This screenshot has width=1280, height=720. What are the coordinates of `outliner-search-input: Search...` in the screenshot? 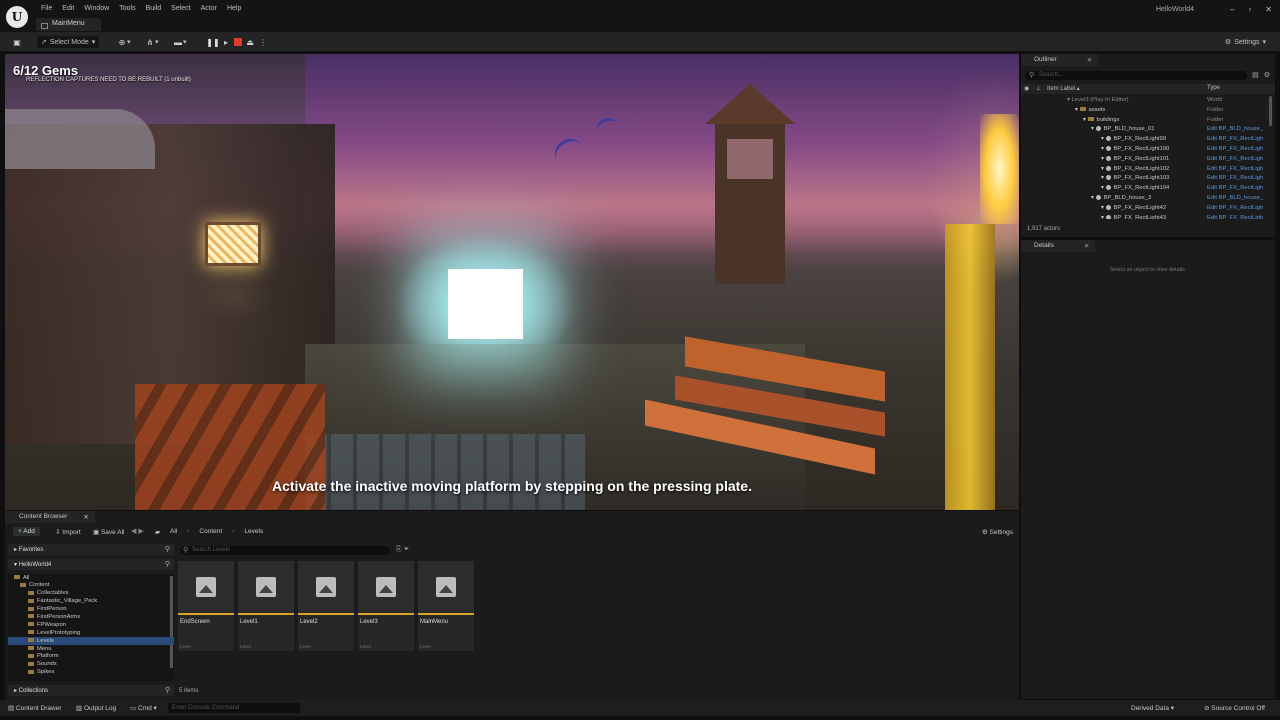 It's located at (1136, 75).